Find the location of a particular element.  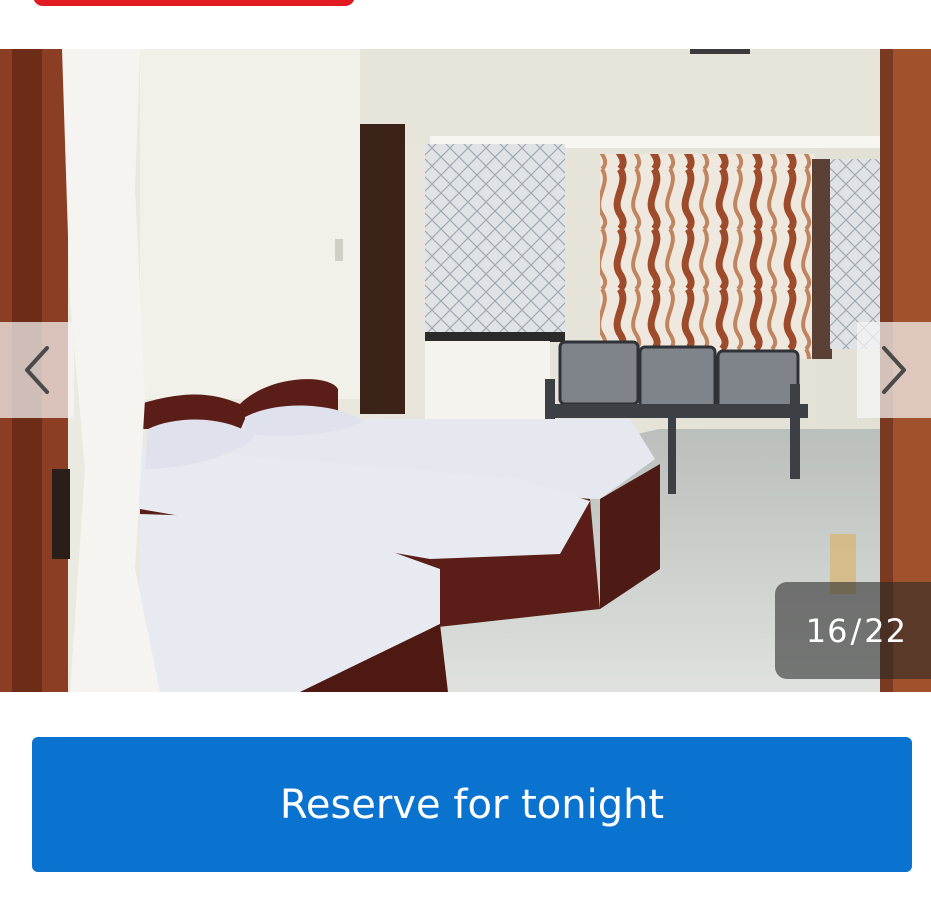

previous-photo-button is located at coordinates (37, 370).